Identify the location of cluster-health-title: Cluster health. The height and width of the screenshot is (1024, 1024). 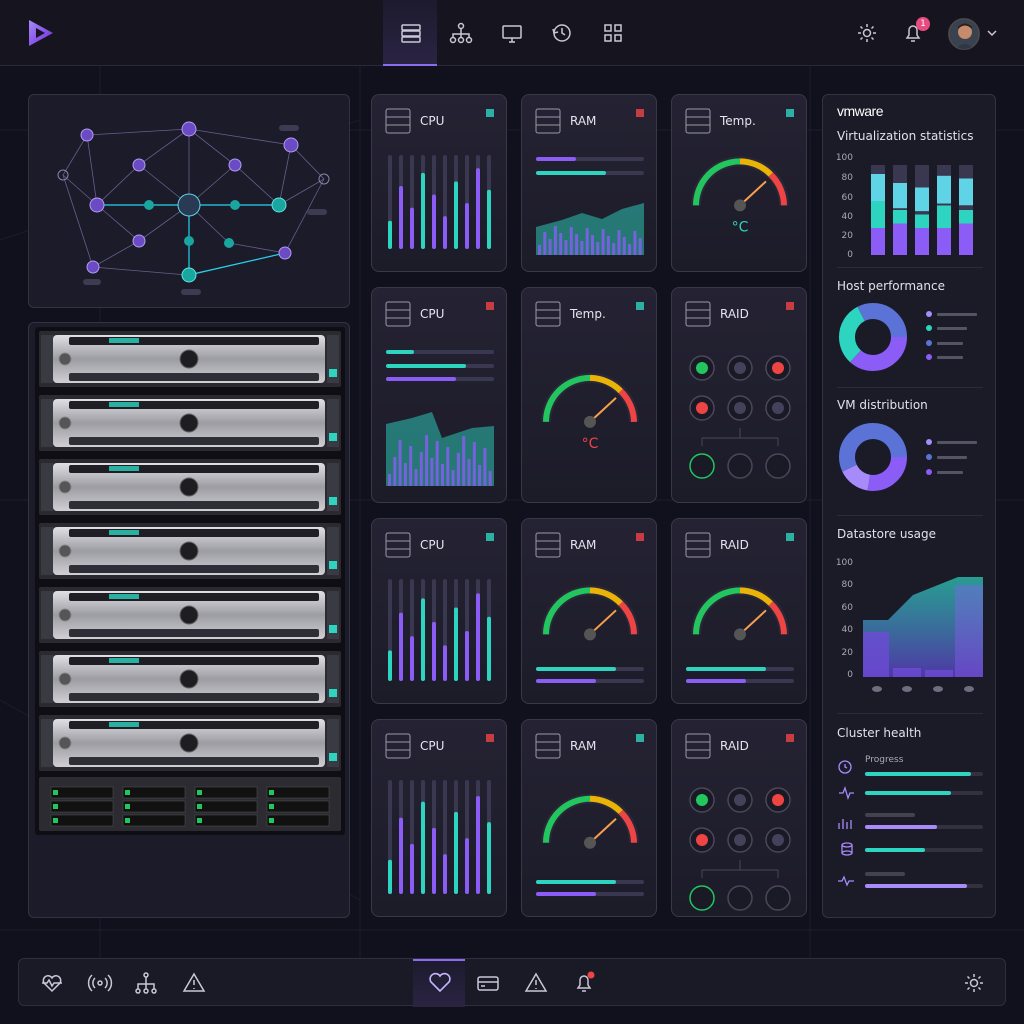
(879, 733).